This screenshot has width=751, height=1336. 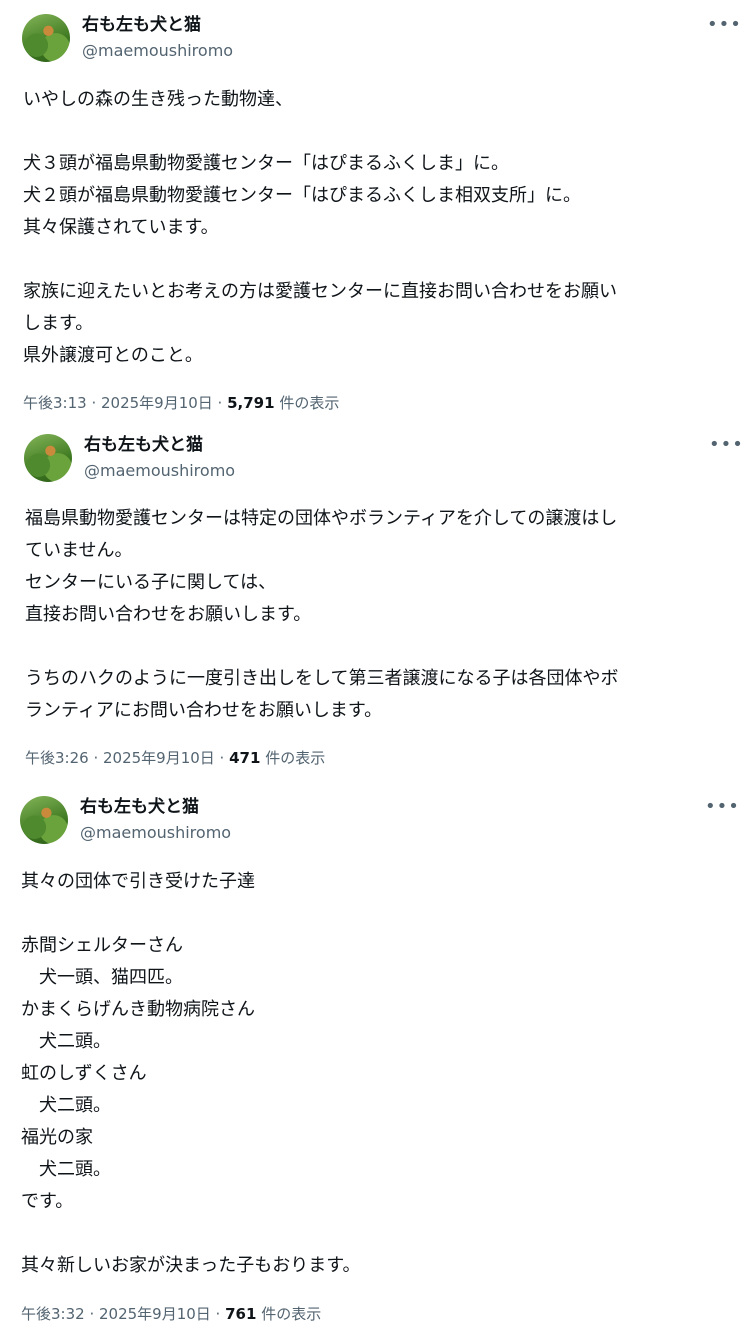 I want to click on tweet-meta: 午後3:13 · 2025年9月10日 · 5,791 件の表示, so click(x=181, y=403).